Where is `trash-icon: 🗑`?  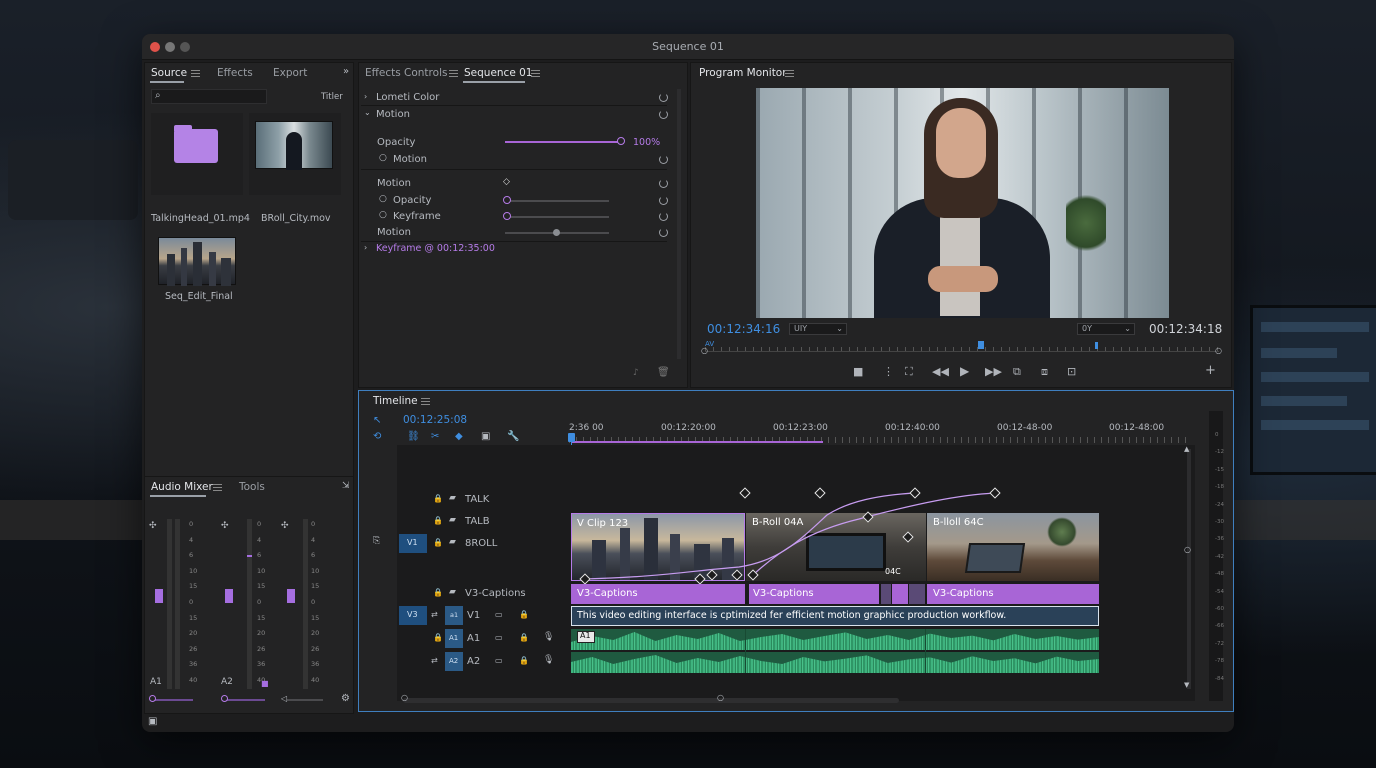 trash-icon: 🗑 is located at coordinates (663, 372).